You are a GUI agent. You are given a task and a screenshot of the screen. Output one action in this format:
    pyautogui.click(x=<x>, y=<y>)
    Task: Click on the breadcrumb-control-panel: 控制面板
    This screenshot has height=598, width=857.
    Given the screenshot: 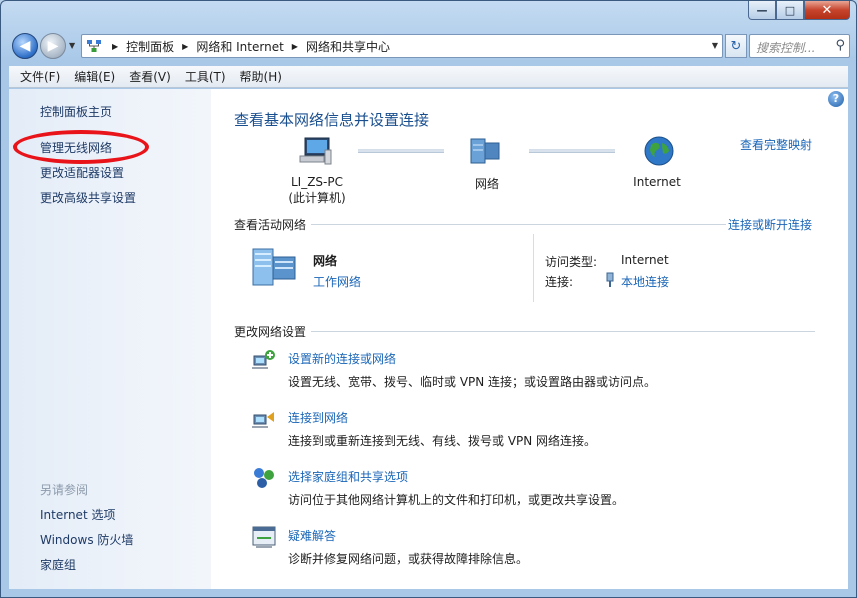 What is the action you would take?
    pyautogui.click(x=150, y=46)
    